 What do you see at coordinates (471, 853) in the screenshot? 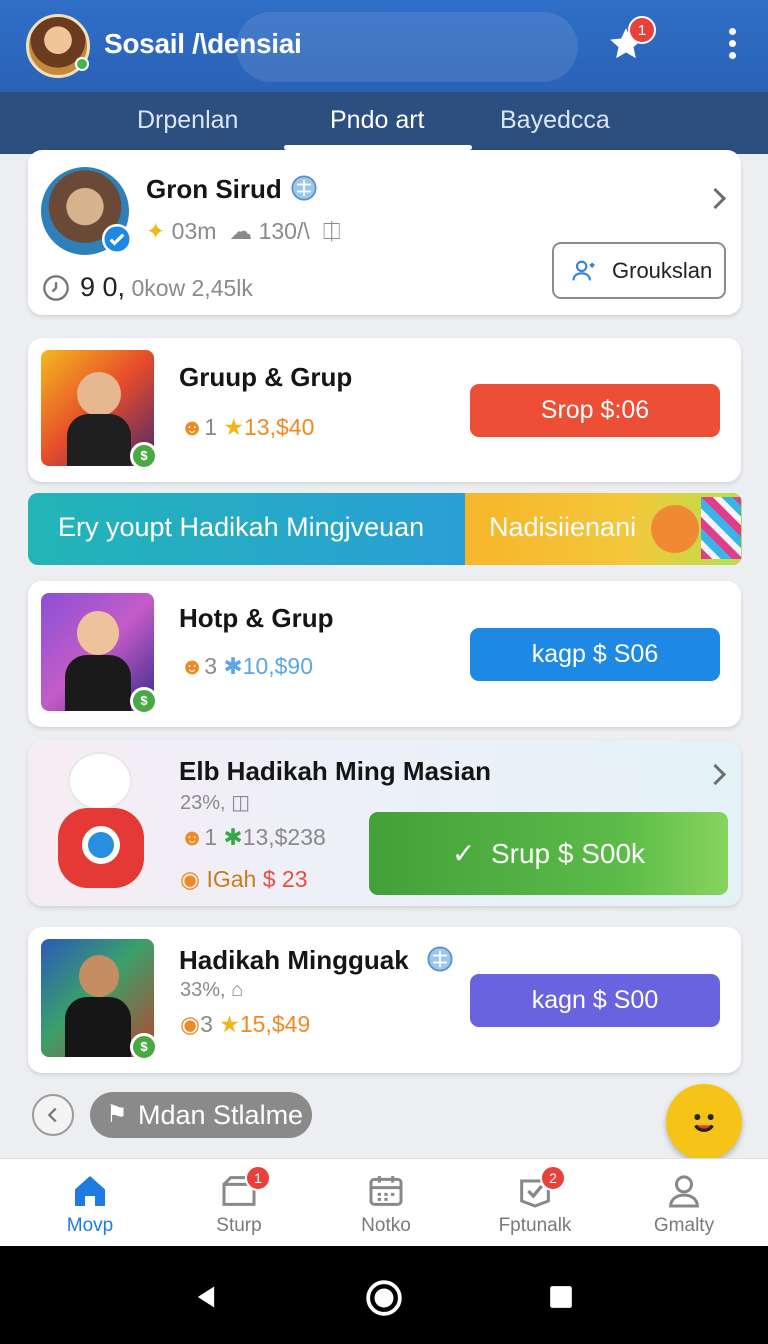
I see `check-icon: ✓` at bounding box center [471, 853].